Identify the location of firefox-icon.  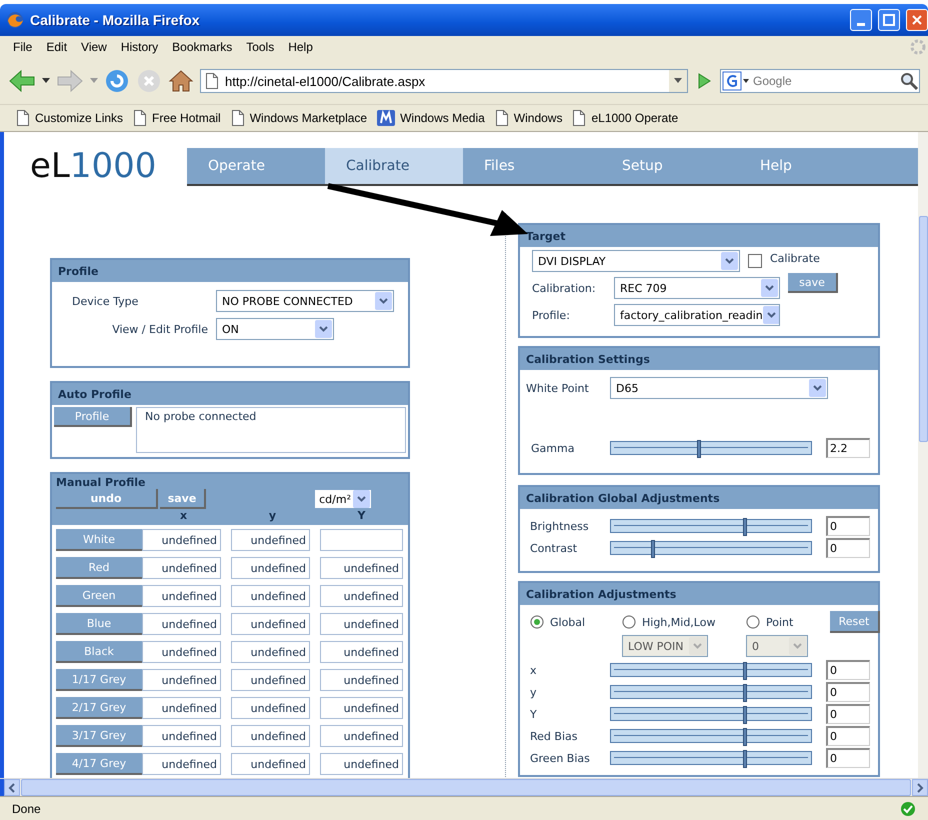
(15, 20).